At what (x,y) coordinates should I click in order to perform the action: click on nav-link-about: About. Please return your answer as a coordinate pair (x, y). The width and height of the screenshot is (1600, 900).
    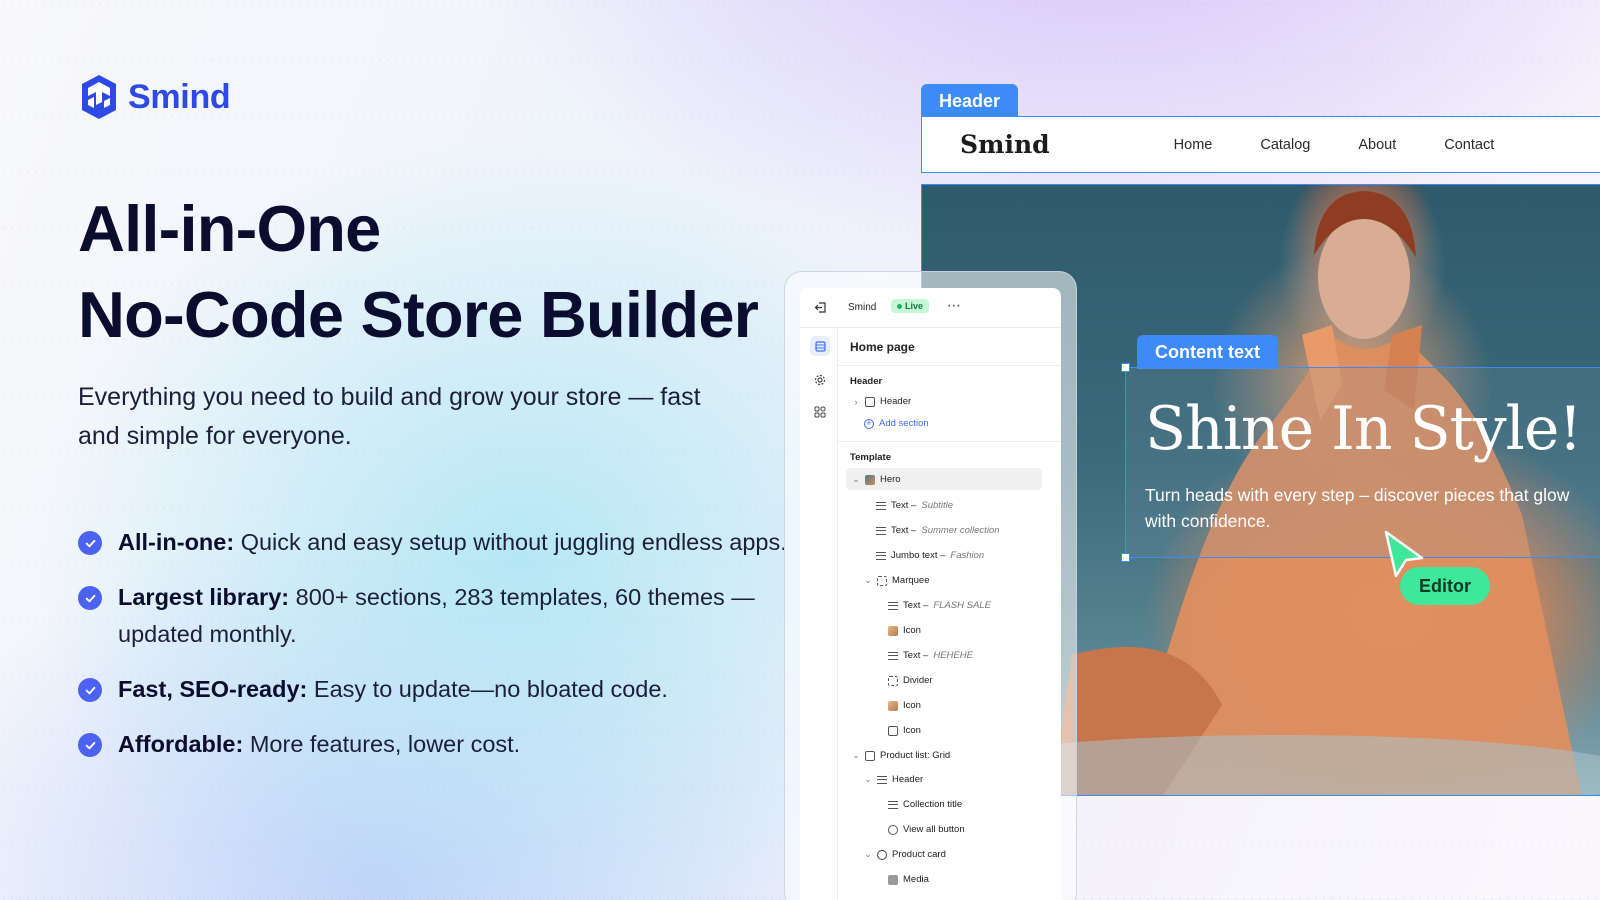
    Looking at the image, I should click on (1377, 145).